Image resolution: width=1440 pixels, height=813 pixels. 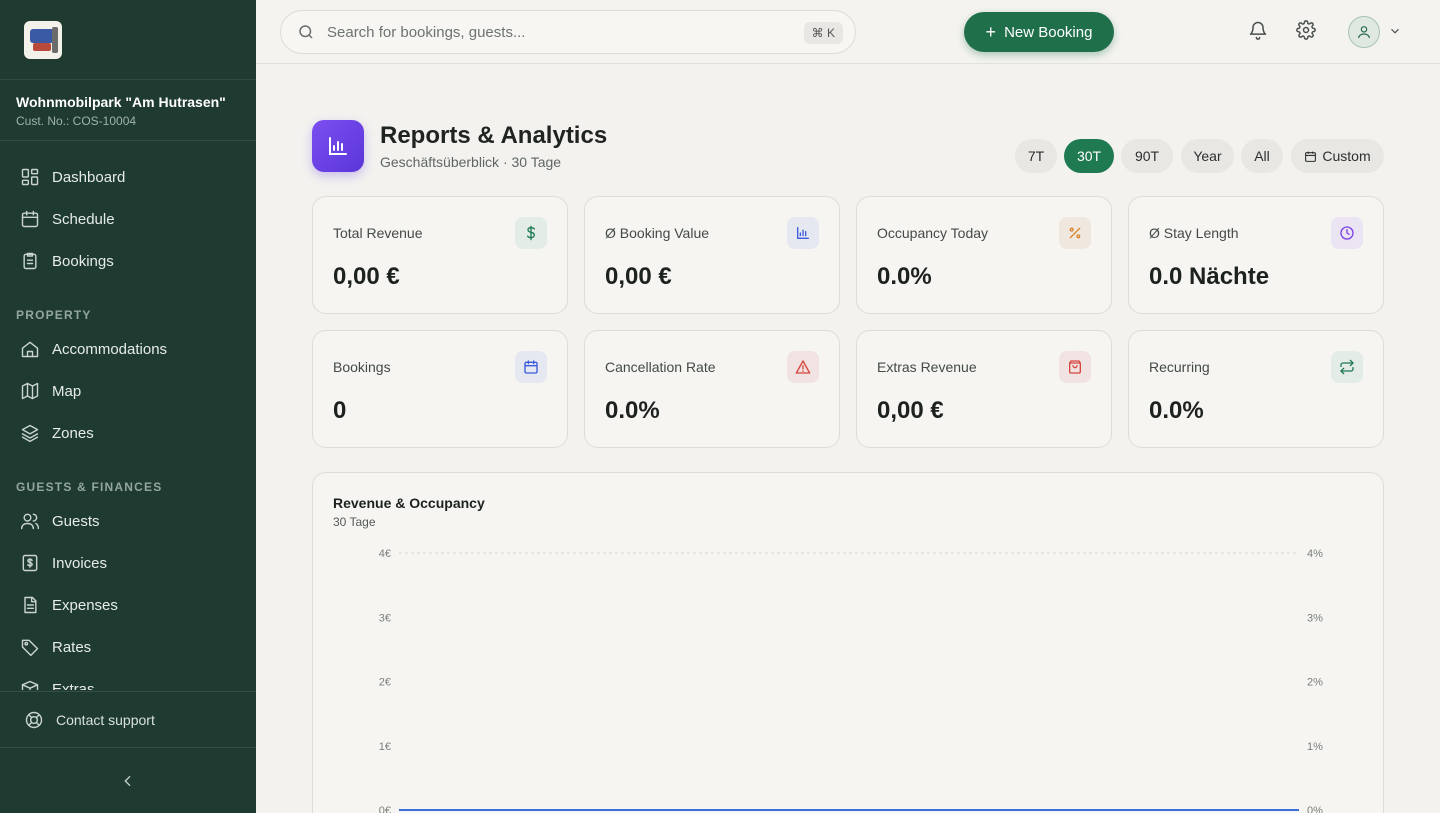 What do you see at coordinates (76, 521) in the screenshot?
I see `sidebar-item-label: Guests` at bounding box center [76, 521].